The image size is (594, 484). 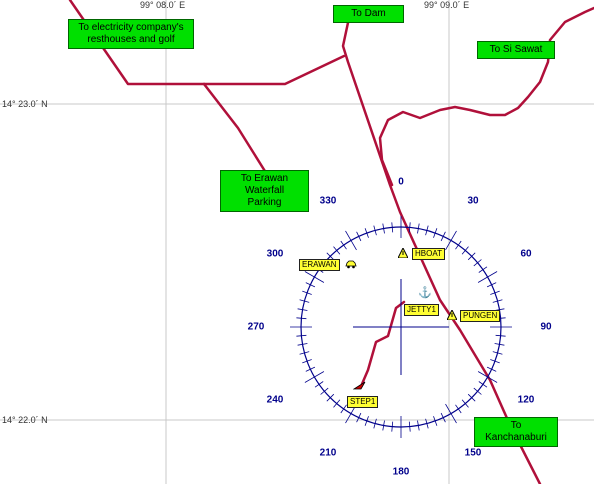 I want to click on waypoint-pungen: PUNGEN, so click(x=480, y=316).